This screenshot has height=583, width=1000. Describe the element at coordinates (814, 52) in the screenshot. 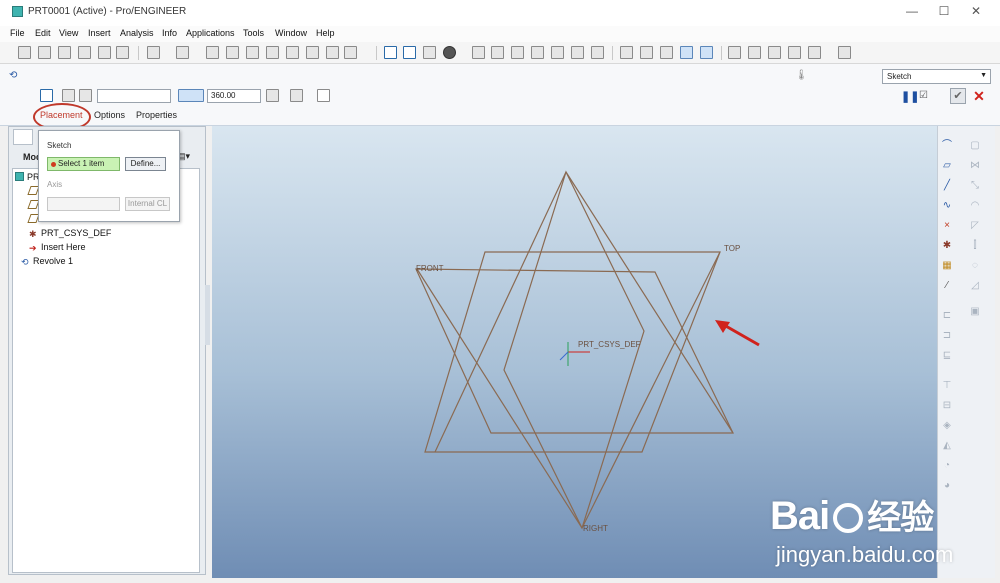

I see `annotation-display-icon` at that location.